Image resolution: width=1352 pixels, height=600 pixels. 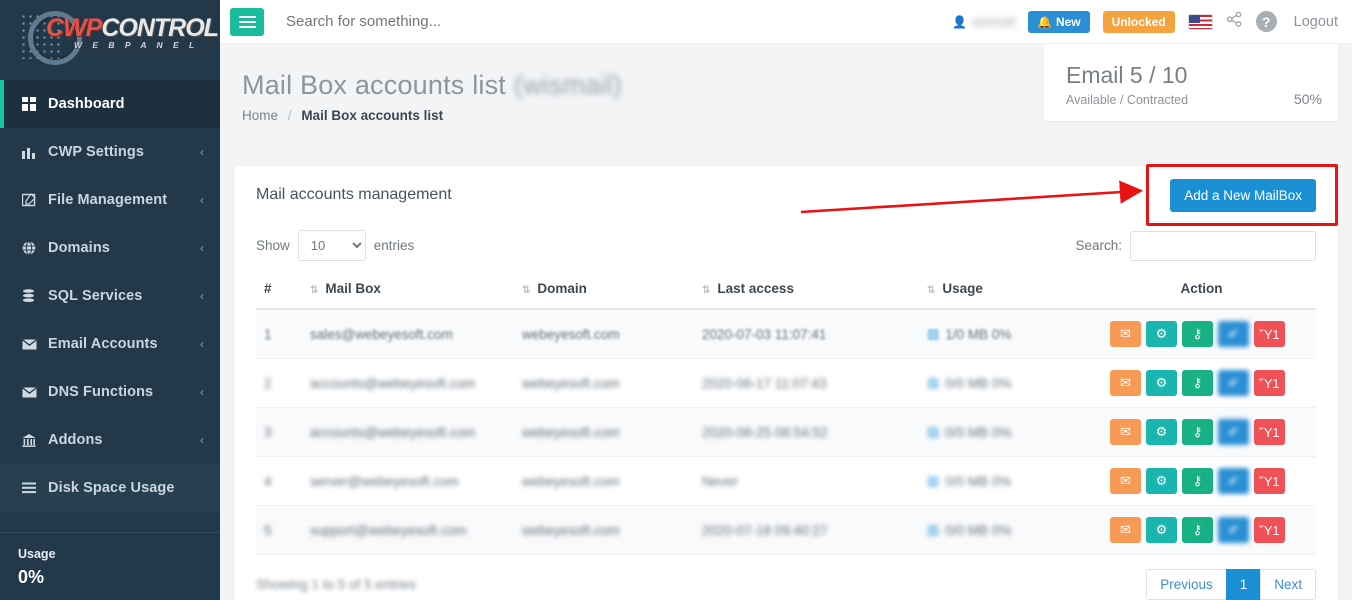 What do you see at coordinates (806, 290) in the screenshot?
I see `column-header-last-access: ⇅ Last access` at bounding box center [806, 290].